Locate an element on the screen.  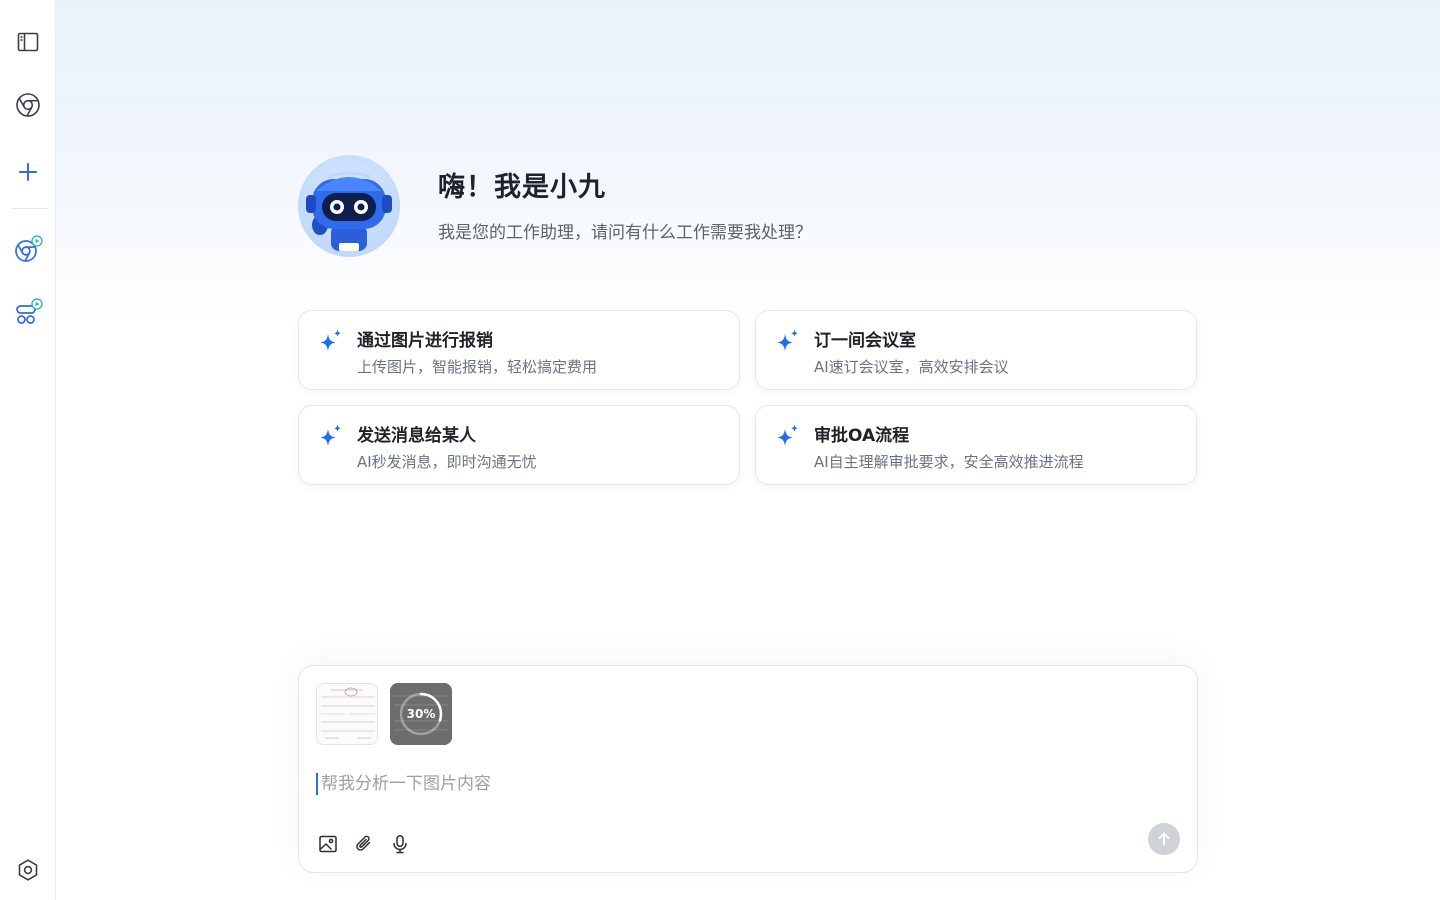
receipt-image-icon is located at coordinates (347, 714).